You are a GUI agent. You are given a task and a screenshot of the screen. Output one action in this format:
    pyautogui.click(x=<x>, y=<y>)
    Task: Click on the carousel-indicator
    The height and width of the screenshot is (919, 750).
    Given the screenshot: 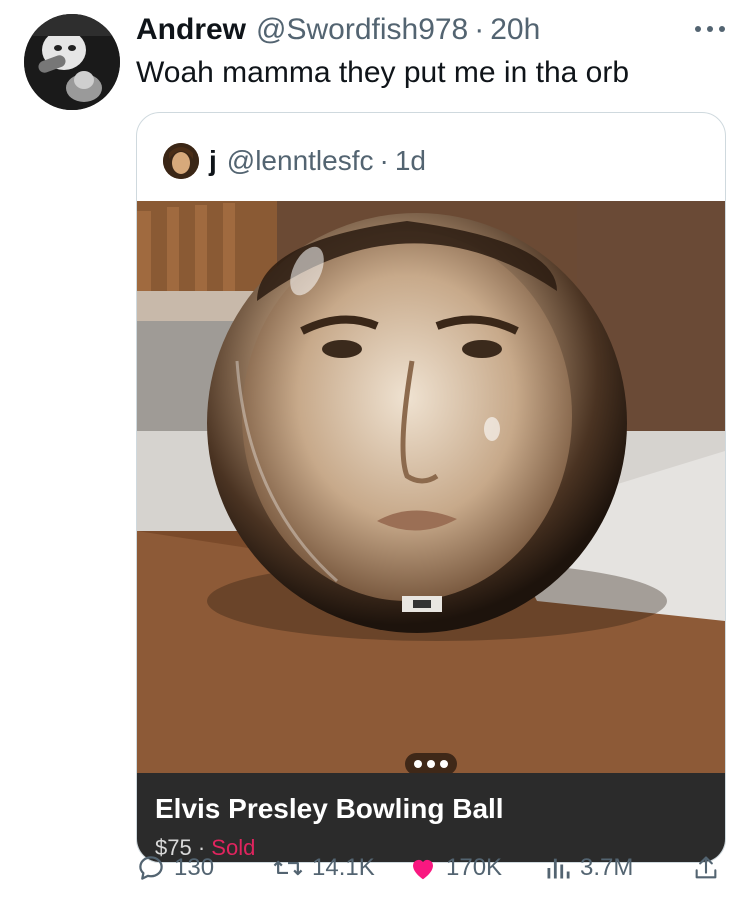 What is the action you would take?
    pyautogui.click(x=431, y=763)
    